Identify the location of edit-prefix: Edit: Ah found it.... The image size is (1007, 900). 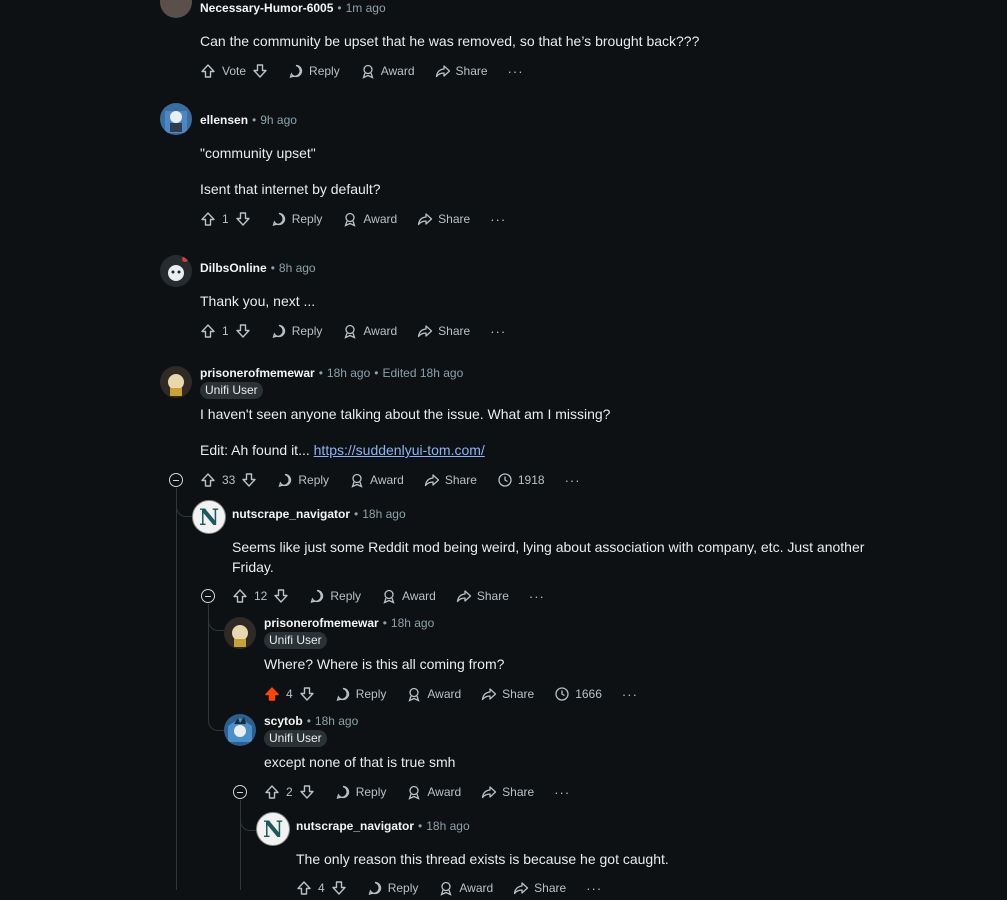
(257, 450).